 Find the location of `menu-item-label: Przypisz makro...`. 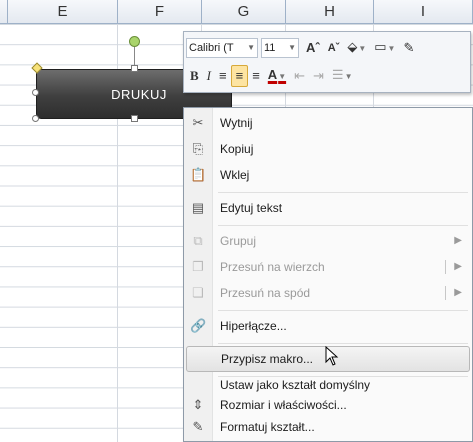

menu-item-label: Przypisz makro... is located at coordinates (267, 359).